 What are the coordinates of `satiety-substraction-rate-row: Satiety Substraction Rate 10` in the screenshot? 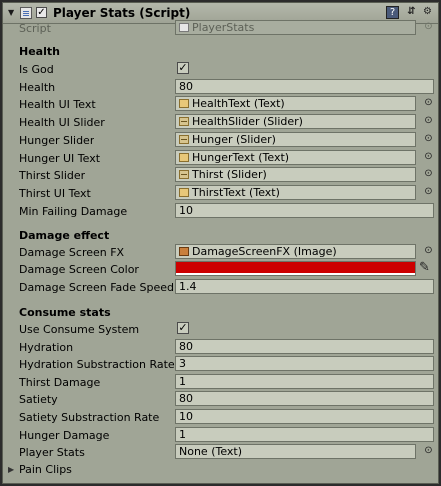 It's located at (220, 417).